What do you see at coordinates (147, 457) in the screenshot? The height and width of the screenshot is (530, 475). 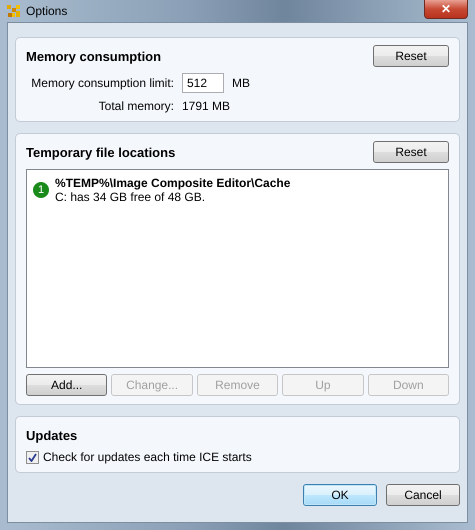 I see `checkbox-label: Check for updates each time ICE starts` at bounding box center [147, 457].